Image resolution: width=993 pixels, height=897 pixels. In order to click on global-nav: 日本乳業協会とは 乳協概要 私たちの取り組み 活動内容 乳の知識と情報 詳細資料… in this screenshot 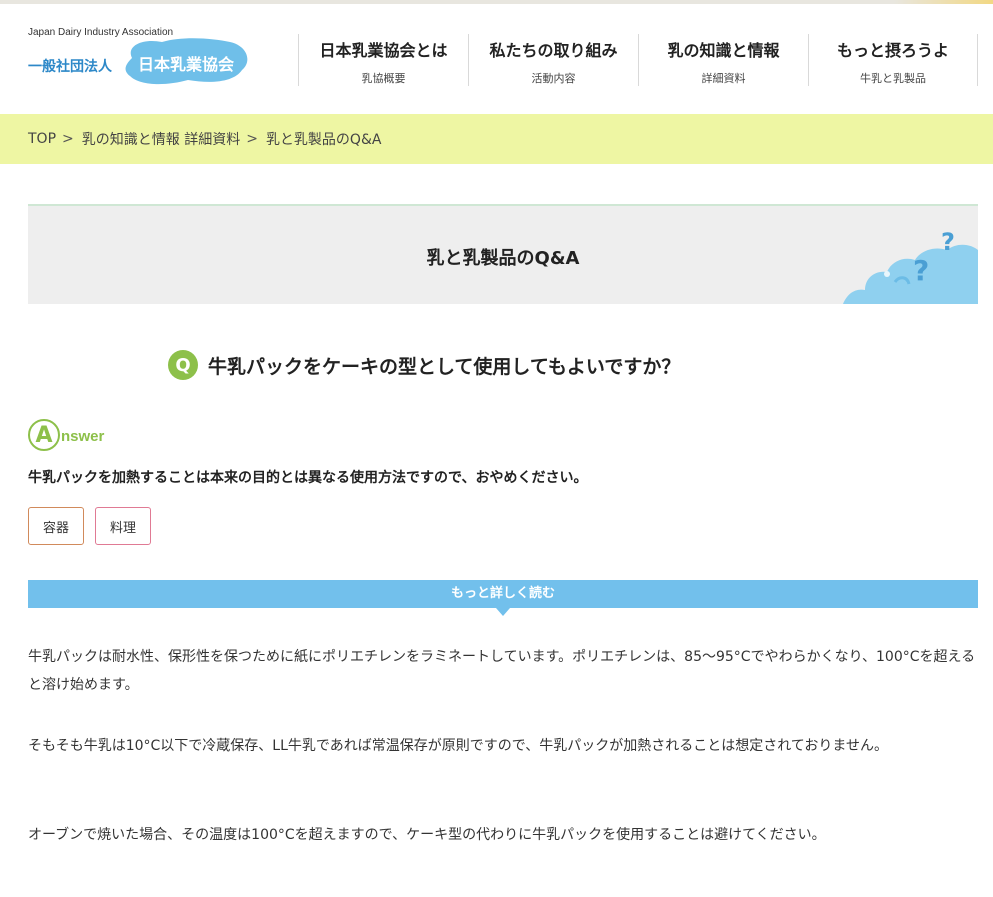, I will do `click(638, 60)`.